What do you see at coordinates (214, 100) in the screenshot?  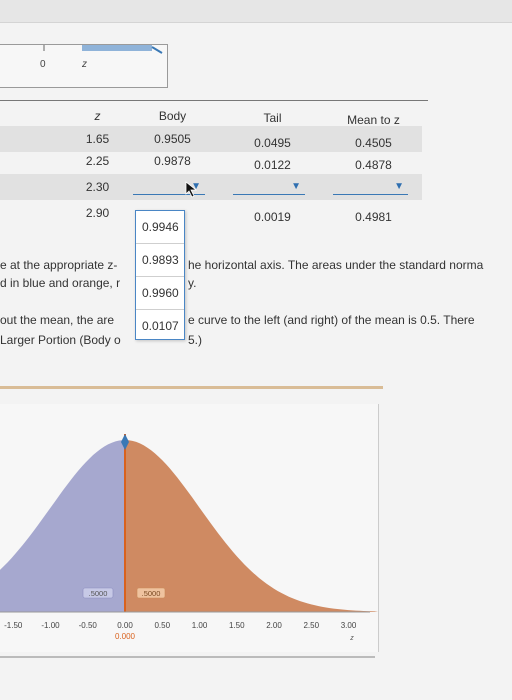 I see `table-top-rule` at bounding box center [214, 100].